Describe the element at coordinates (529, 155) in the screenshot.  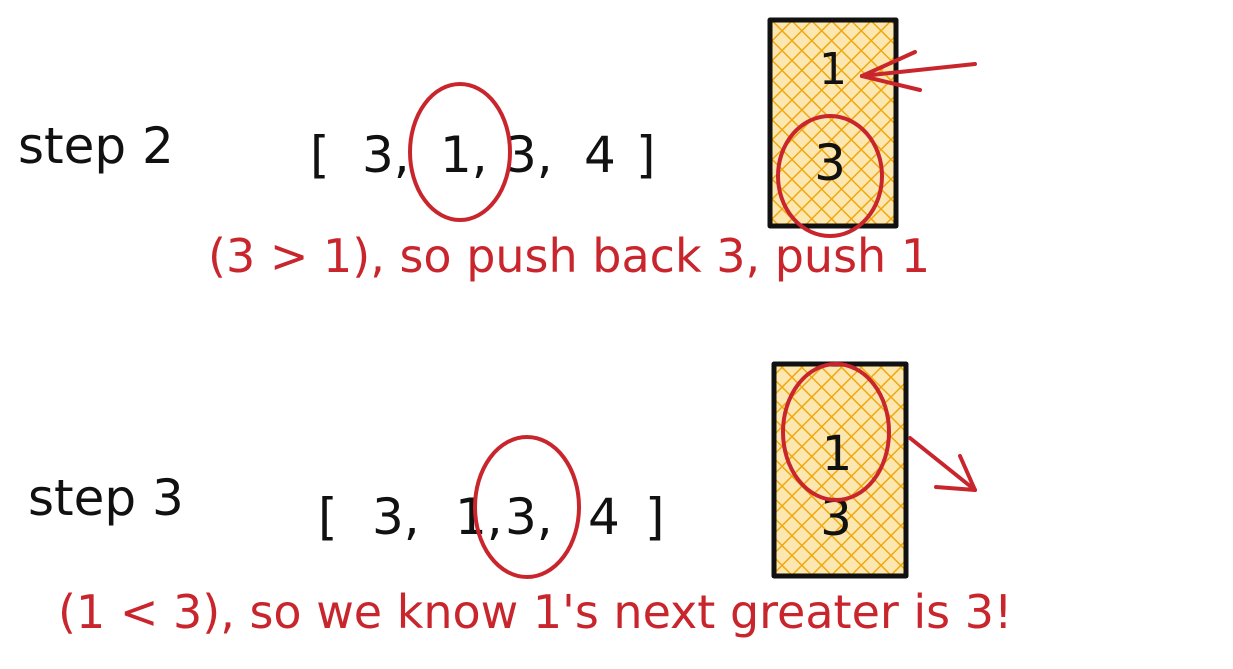
I see `step-2-array-item-3: 3,` at that location.